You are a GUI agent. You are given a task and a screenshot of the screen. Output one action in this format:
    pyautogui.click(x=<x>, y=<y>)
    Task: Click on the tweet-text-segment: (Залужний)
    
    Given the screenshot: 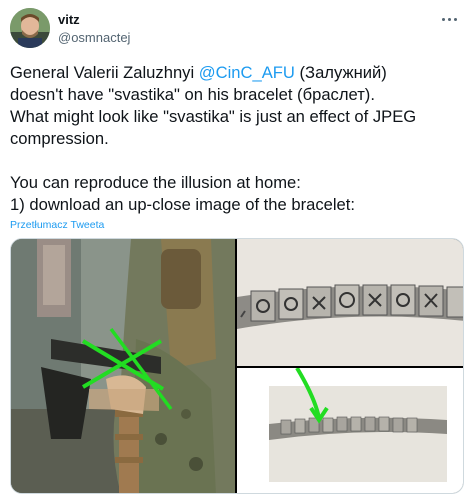 What is the action you would take?
    pyautogui.click(x=340, y=72)
    